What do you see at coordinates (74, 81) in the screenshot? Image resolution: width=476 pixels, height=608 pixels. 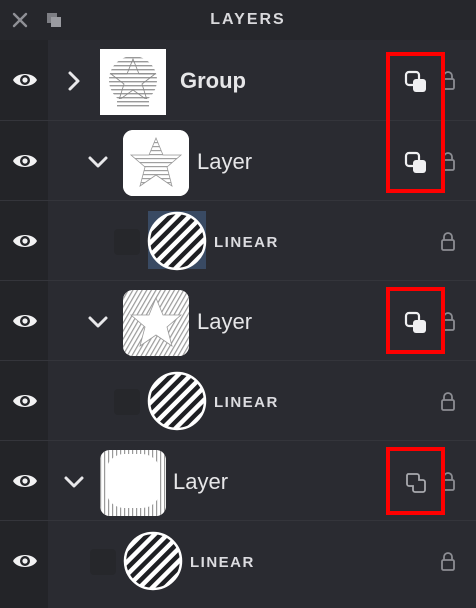 I see `chevron-right-icon` at bounding box center [74, 81].